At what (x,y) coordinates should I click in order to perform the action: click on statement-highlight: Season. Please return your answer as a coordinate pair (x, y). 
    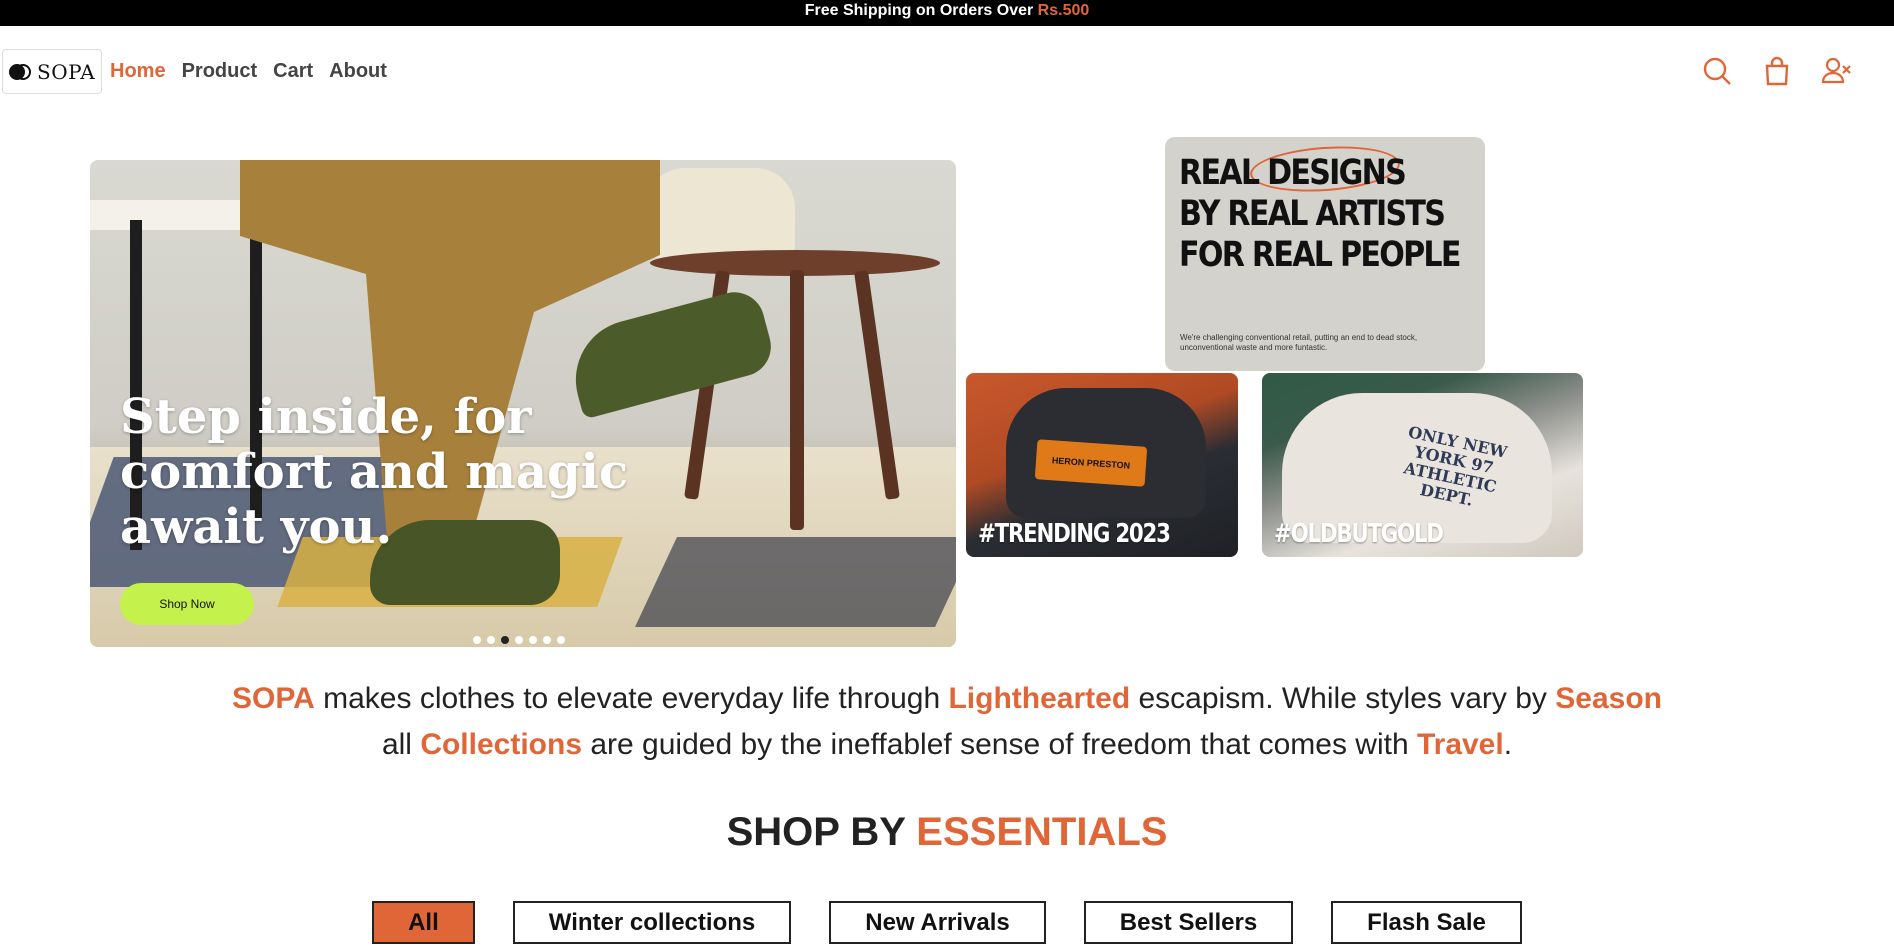
    Looking at the image, I should click on (1608, 698).